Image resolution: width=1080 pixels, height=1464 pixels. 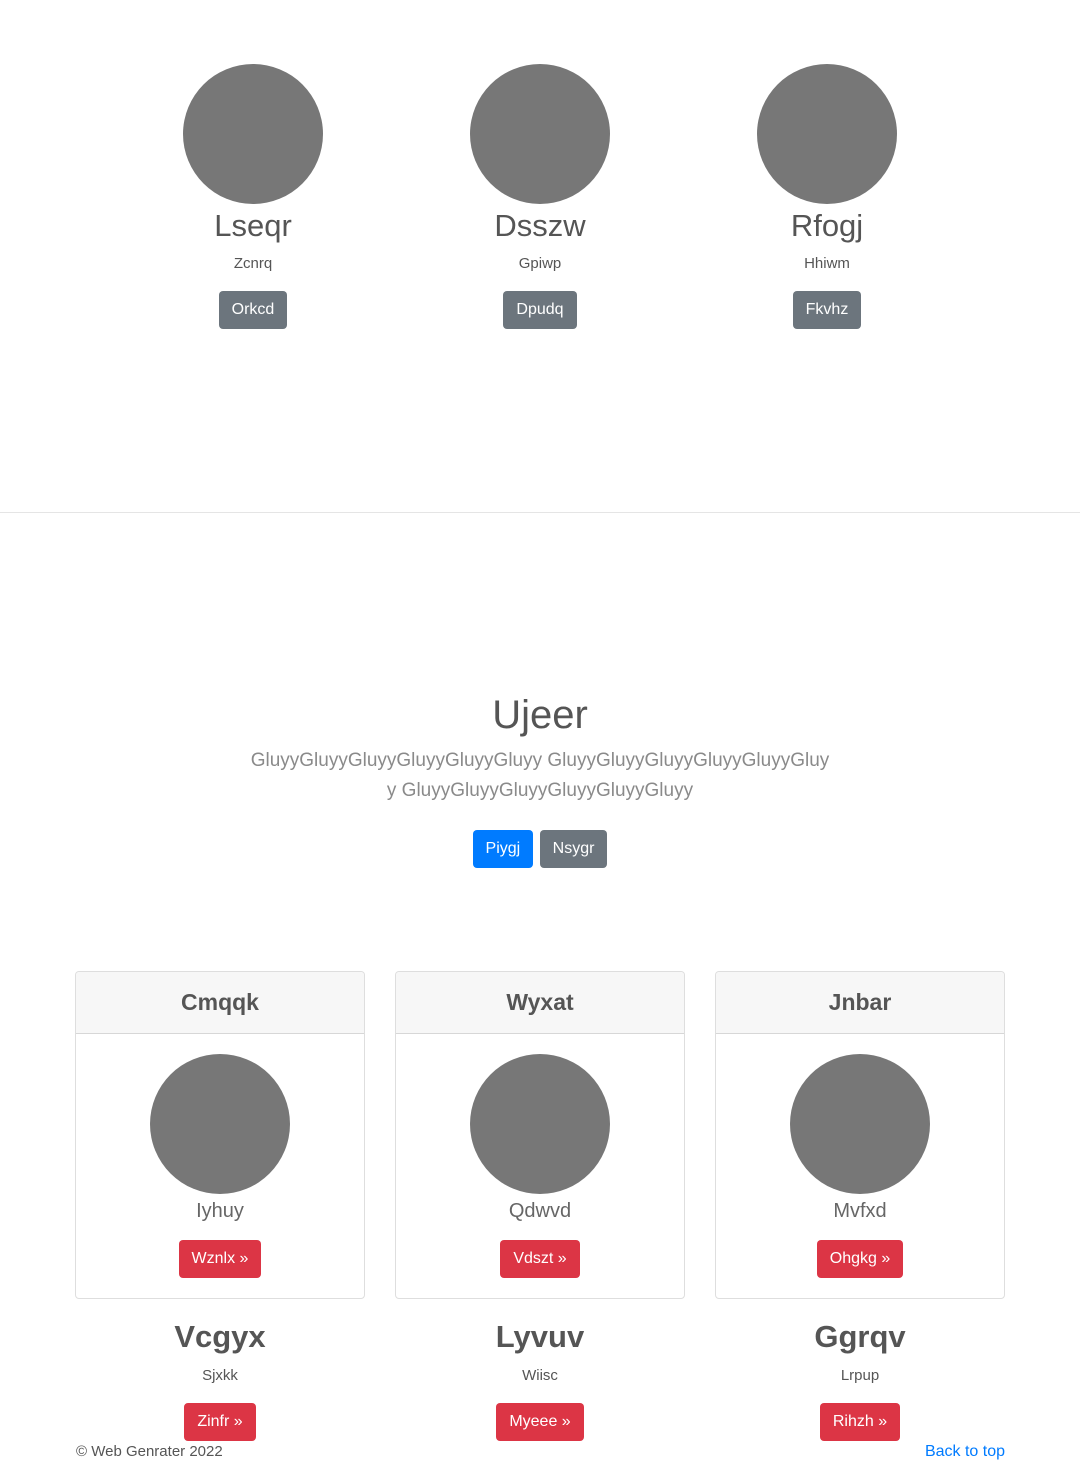 I want to click on feature-action-button: Zinfr », so click(x=220, y=1422).